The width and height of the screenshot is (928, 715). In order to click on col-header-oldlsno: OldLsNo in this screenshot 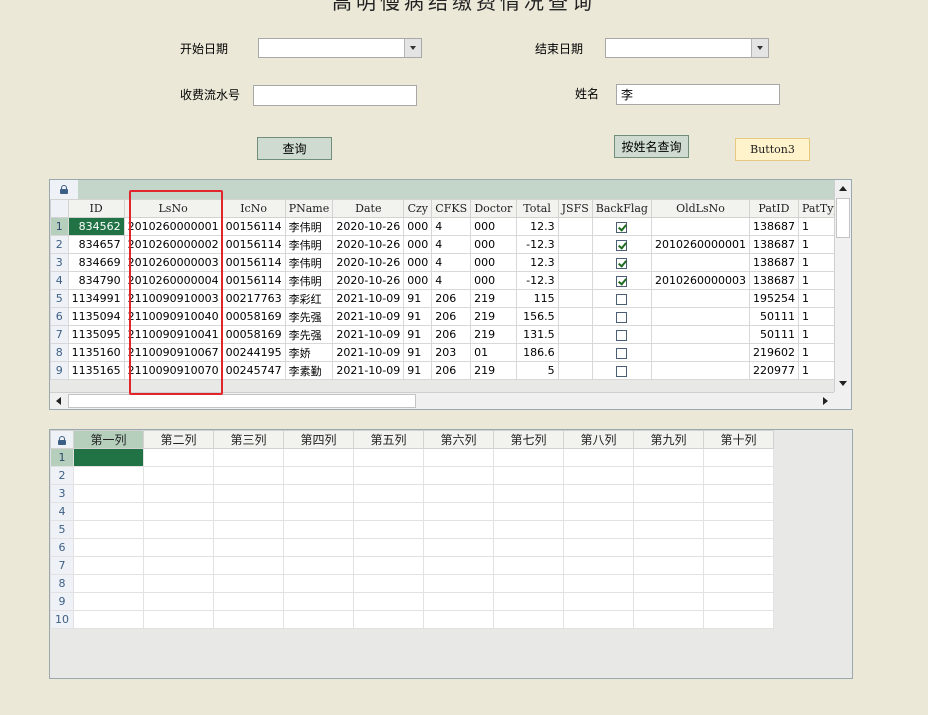, I will do `click(700, 208)`.